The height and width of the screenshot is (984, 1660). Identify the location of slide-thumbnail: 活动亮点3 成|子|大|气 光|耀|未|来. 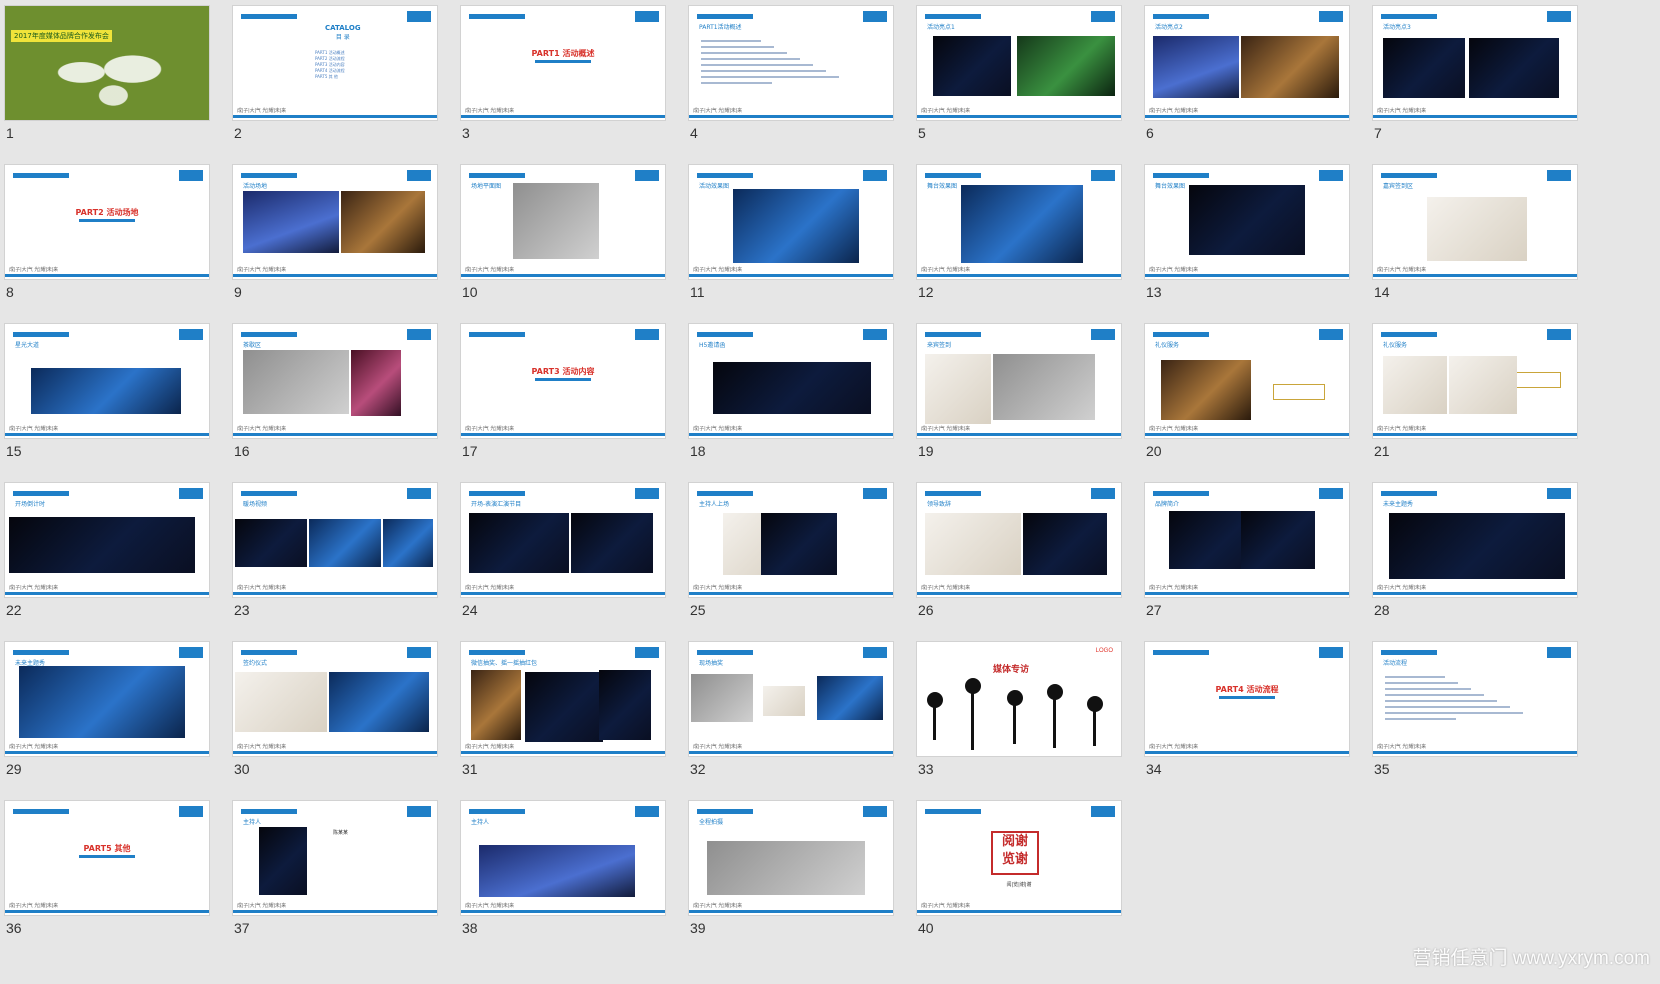
(1475, 63).